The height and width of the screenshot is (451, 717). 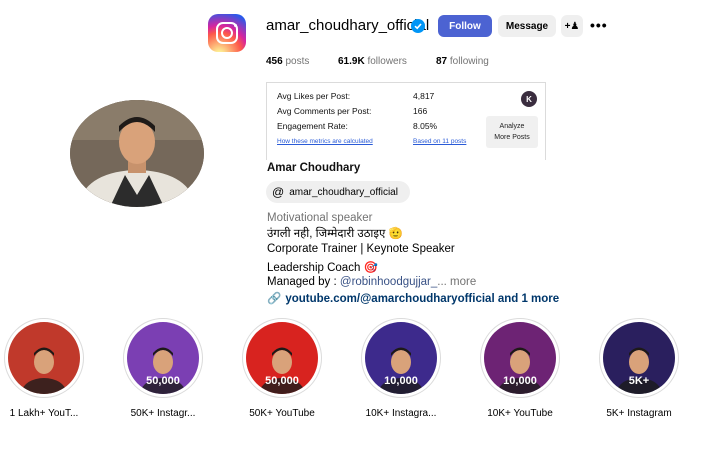 I want to click on managed-by-label: Managed by :, so click(x=303, y=282).